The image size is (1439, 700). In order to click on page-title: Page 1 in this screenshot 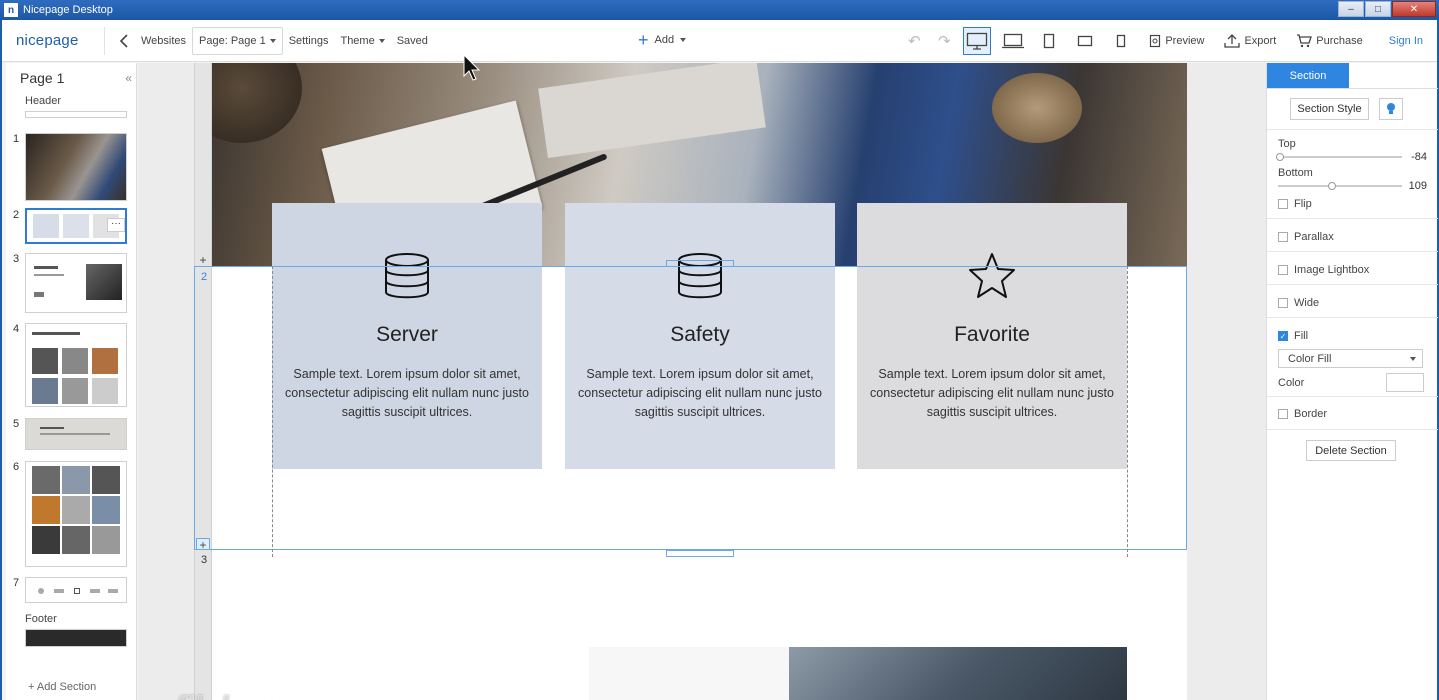, I will do `click(42, 78)`.